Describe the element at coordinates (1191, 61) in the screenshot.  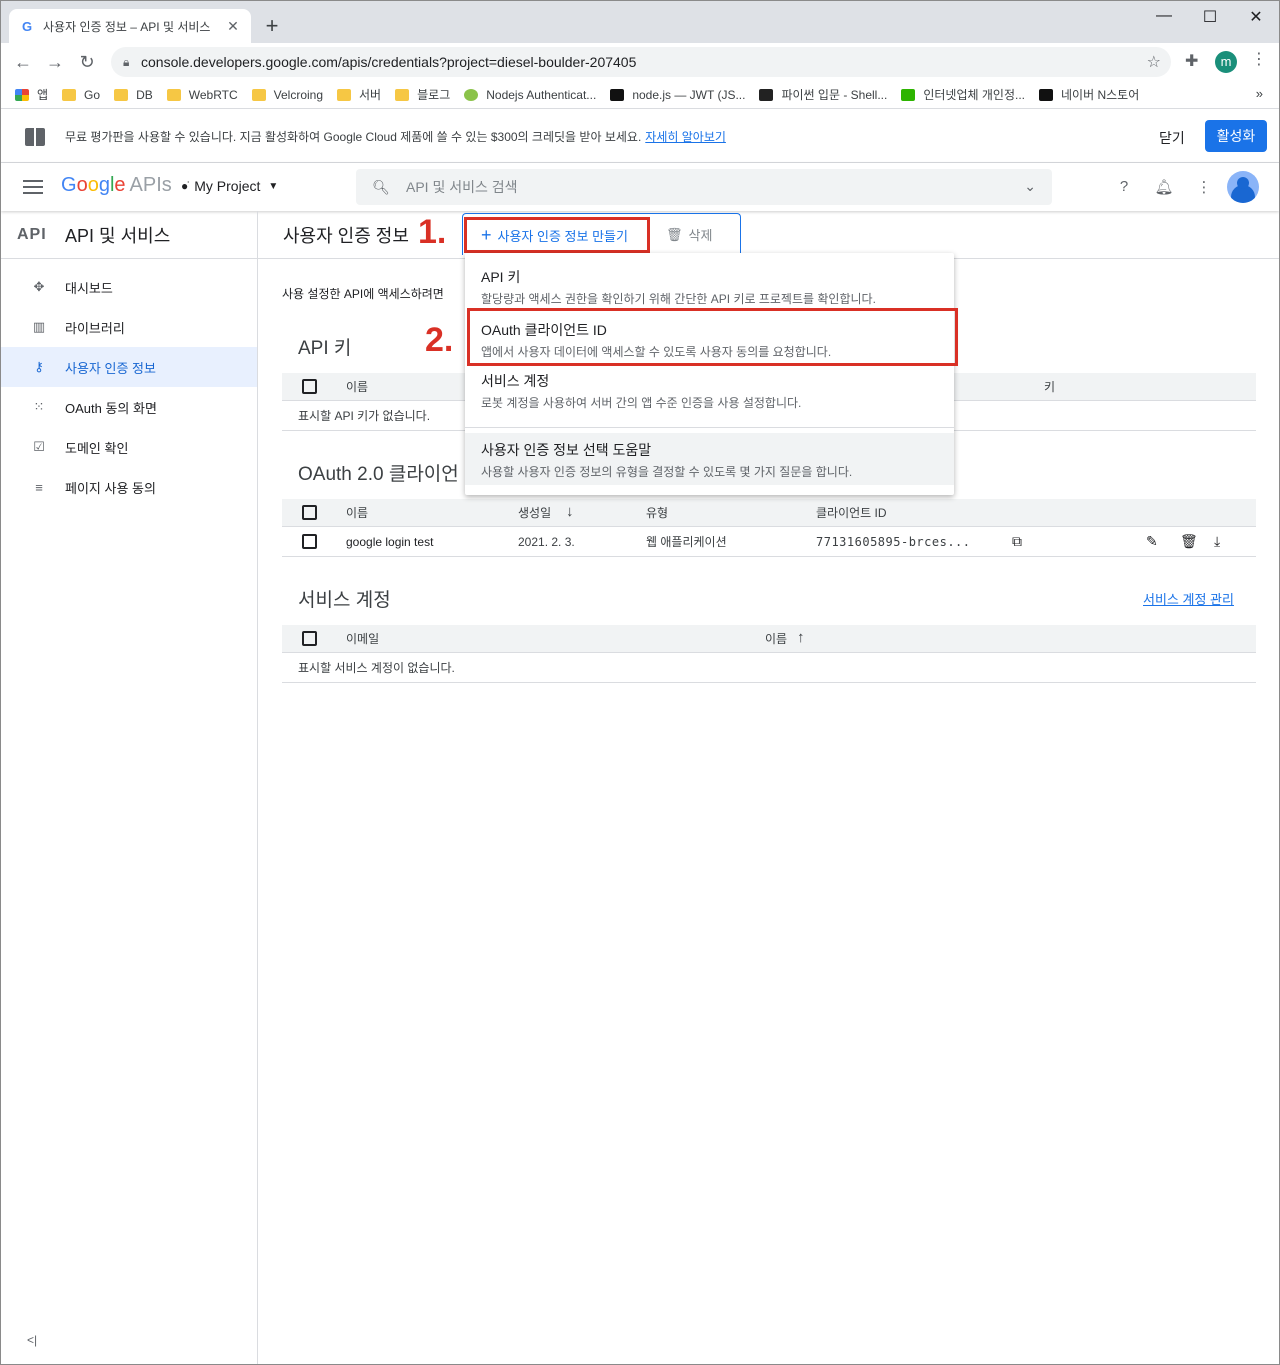
I see `extensions-puzzle-icon: ✚` at that location.